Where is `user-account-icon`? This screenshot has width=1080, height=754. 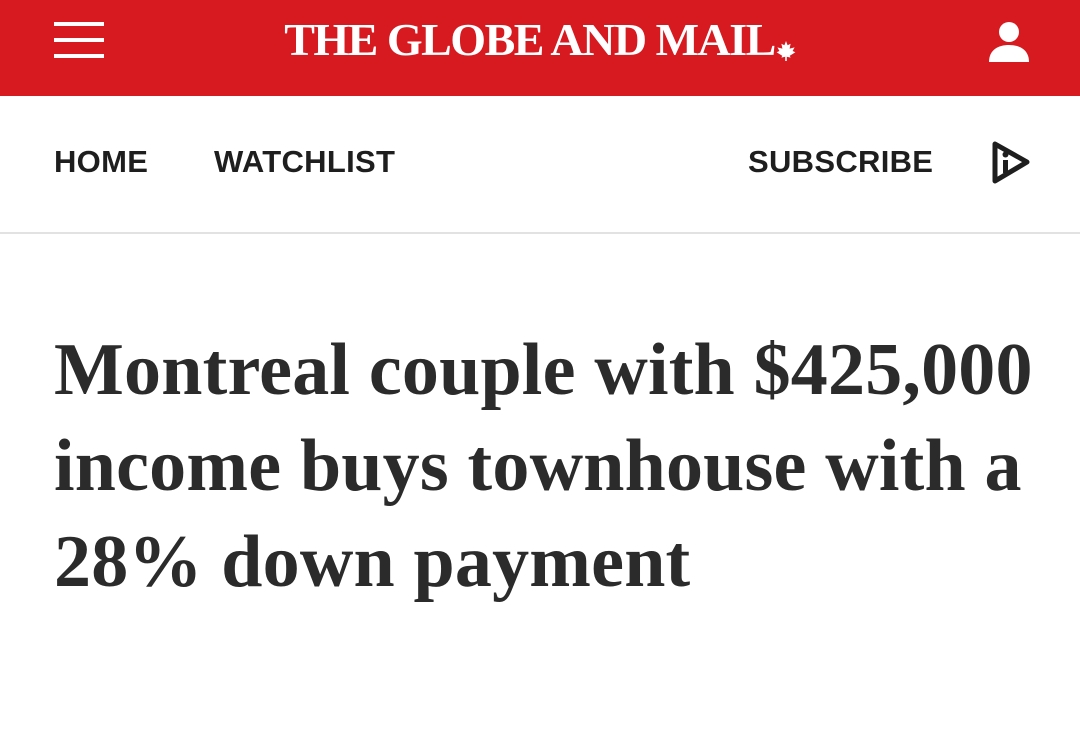 user-account-icon is located at coordinates (1009, 42).